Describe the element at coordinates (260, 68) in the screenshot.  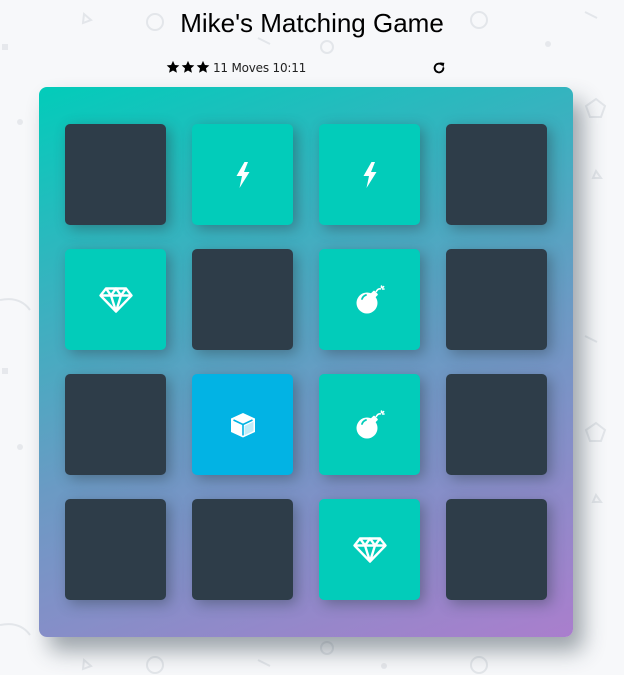
I see `moves-and-timer: 11 Moves 10:11` at that location.